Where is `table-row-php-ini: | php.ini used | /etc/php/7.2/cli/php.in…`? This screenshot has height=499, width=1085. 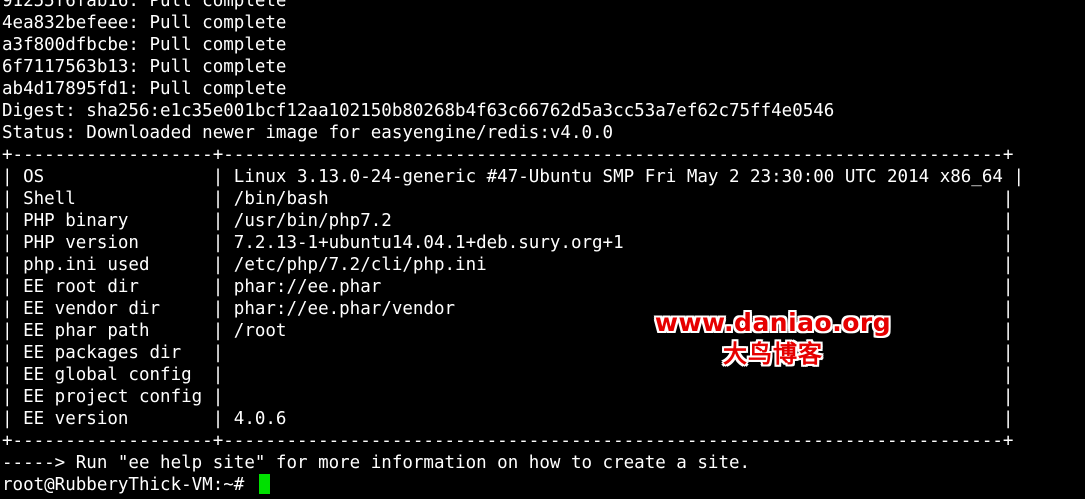
table-row-php-ini: | php.ini used | /etc/php/7.2/cli/php.in… is located at coordinates (508, 265).